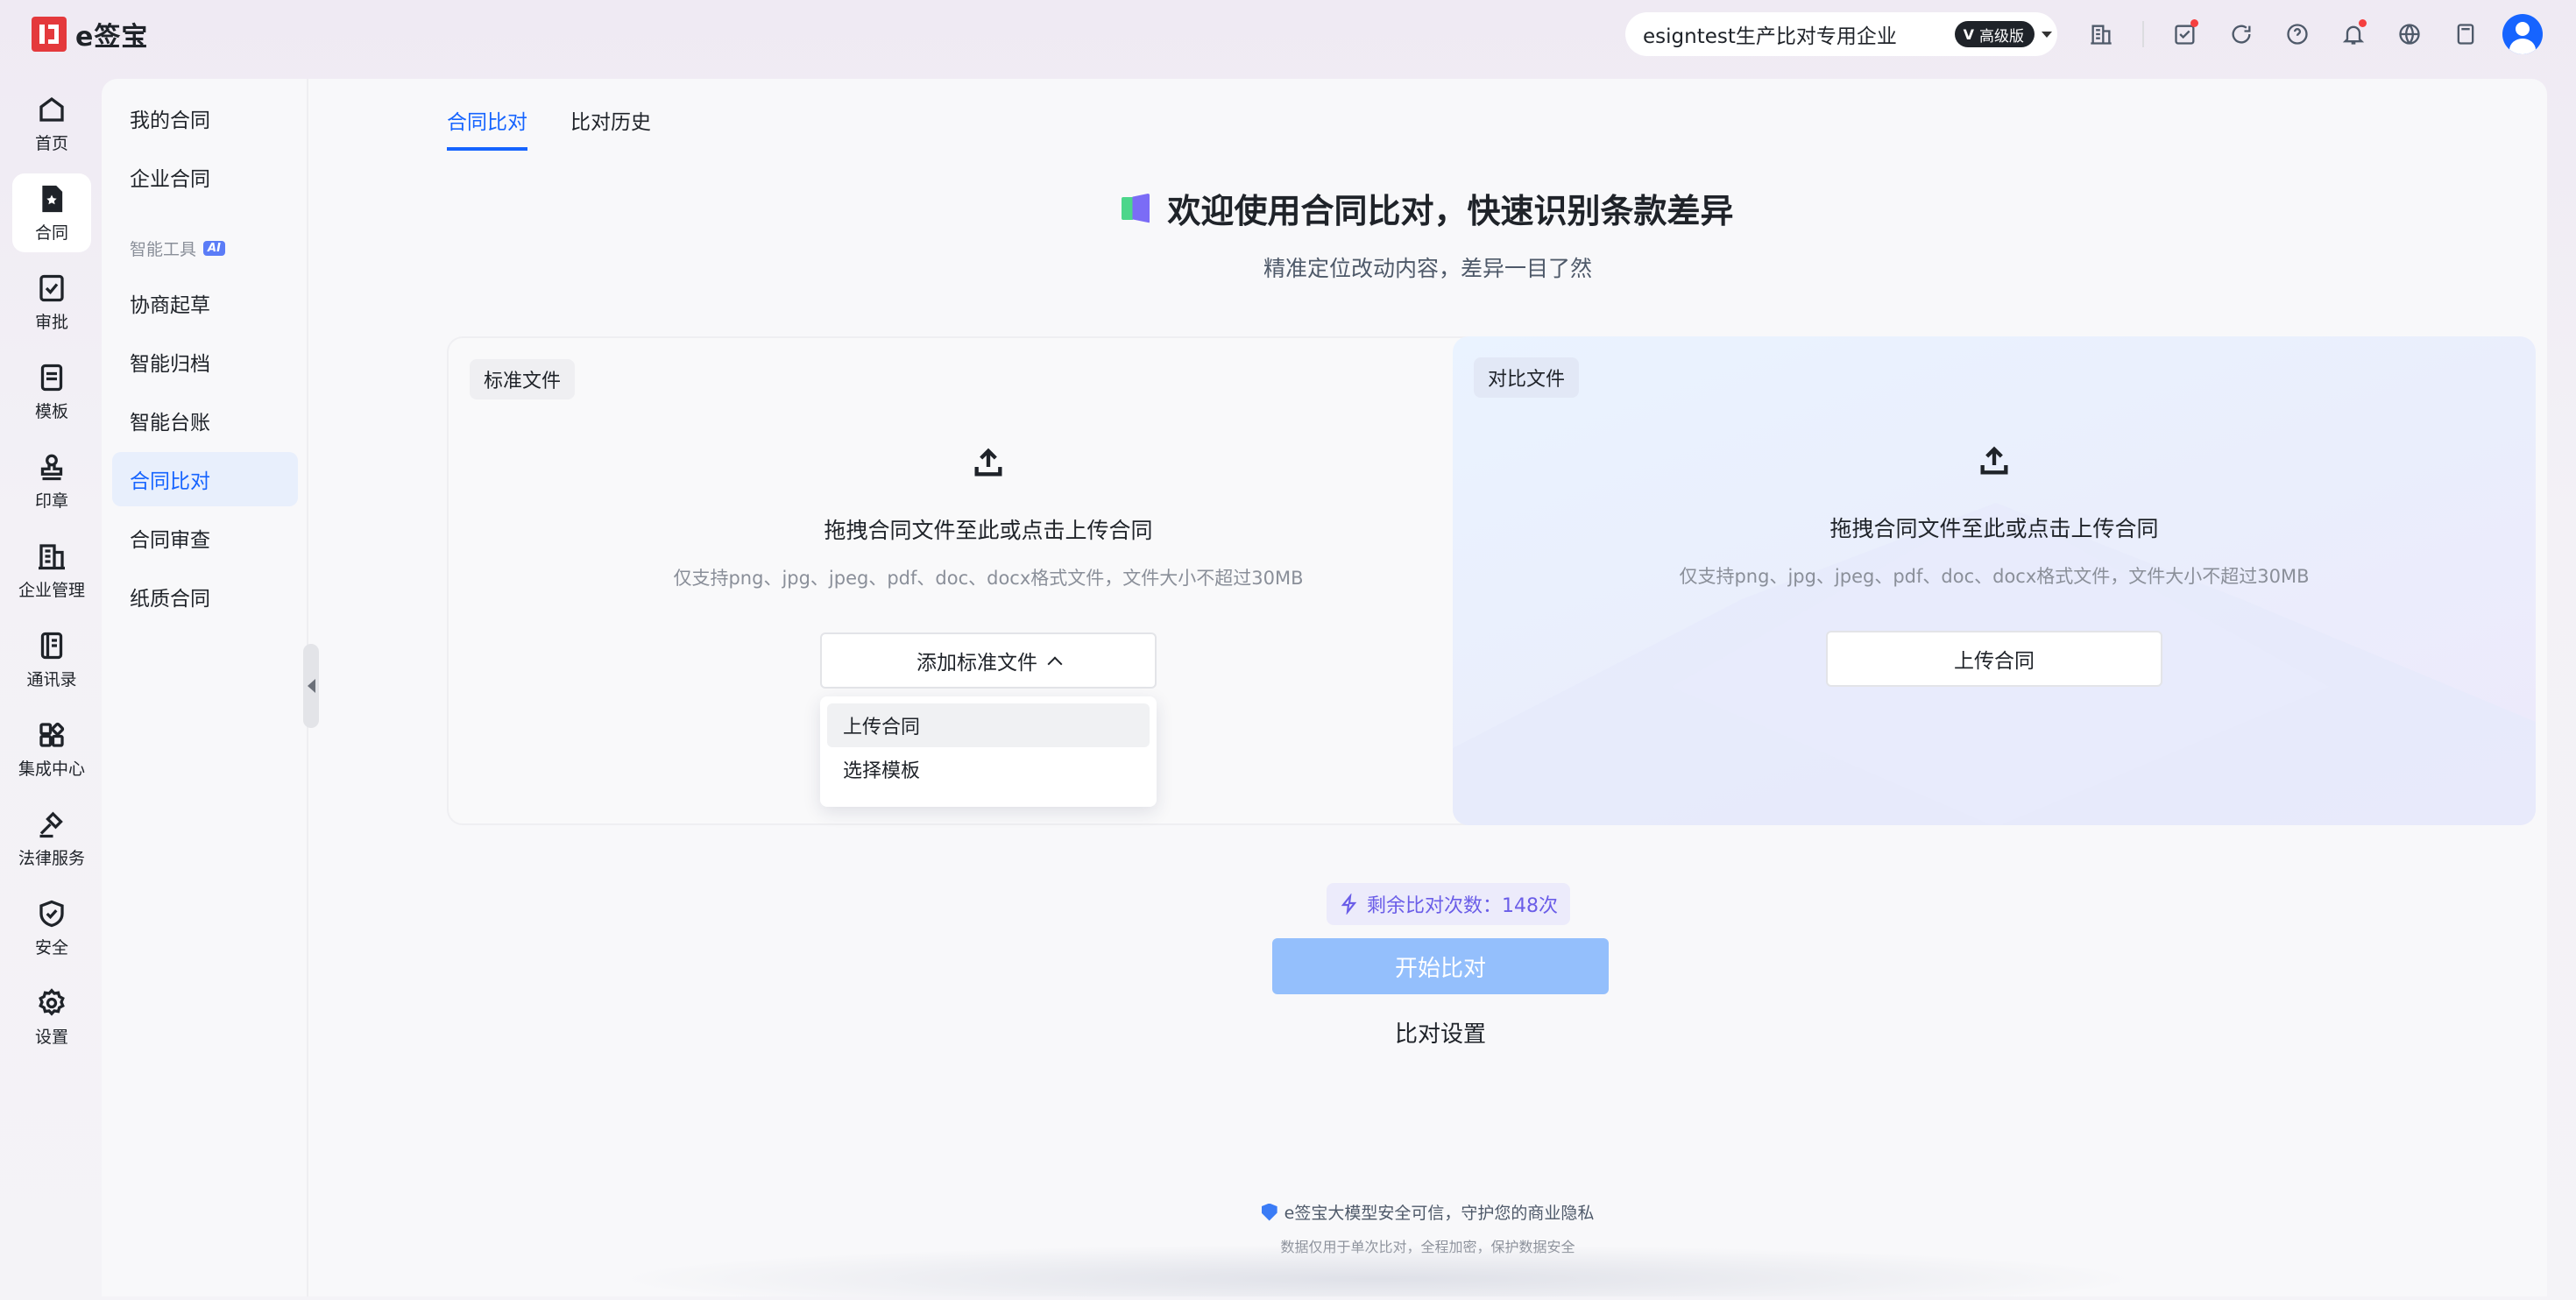 The width and height of the screenshot is (2576, 1300). I want to click on plan-badge: V 高级版, so click(2003, 34).